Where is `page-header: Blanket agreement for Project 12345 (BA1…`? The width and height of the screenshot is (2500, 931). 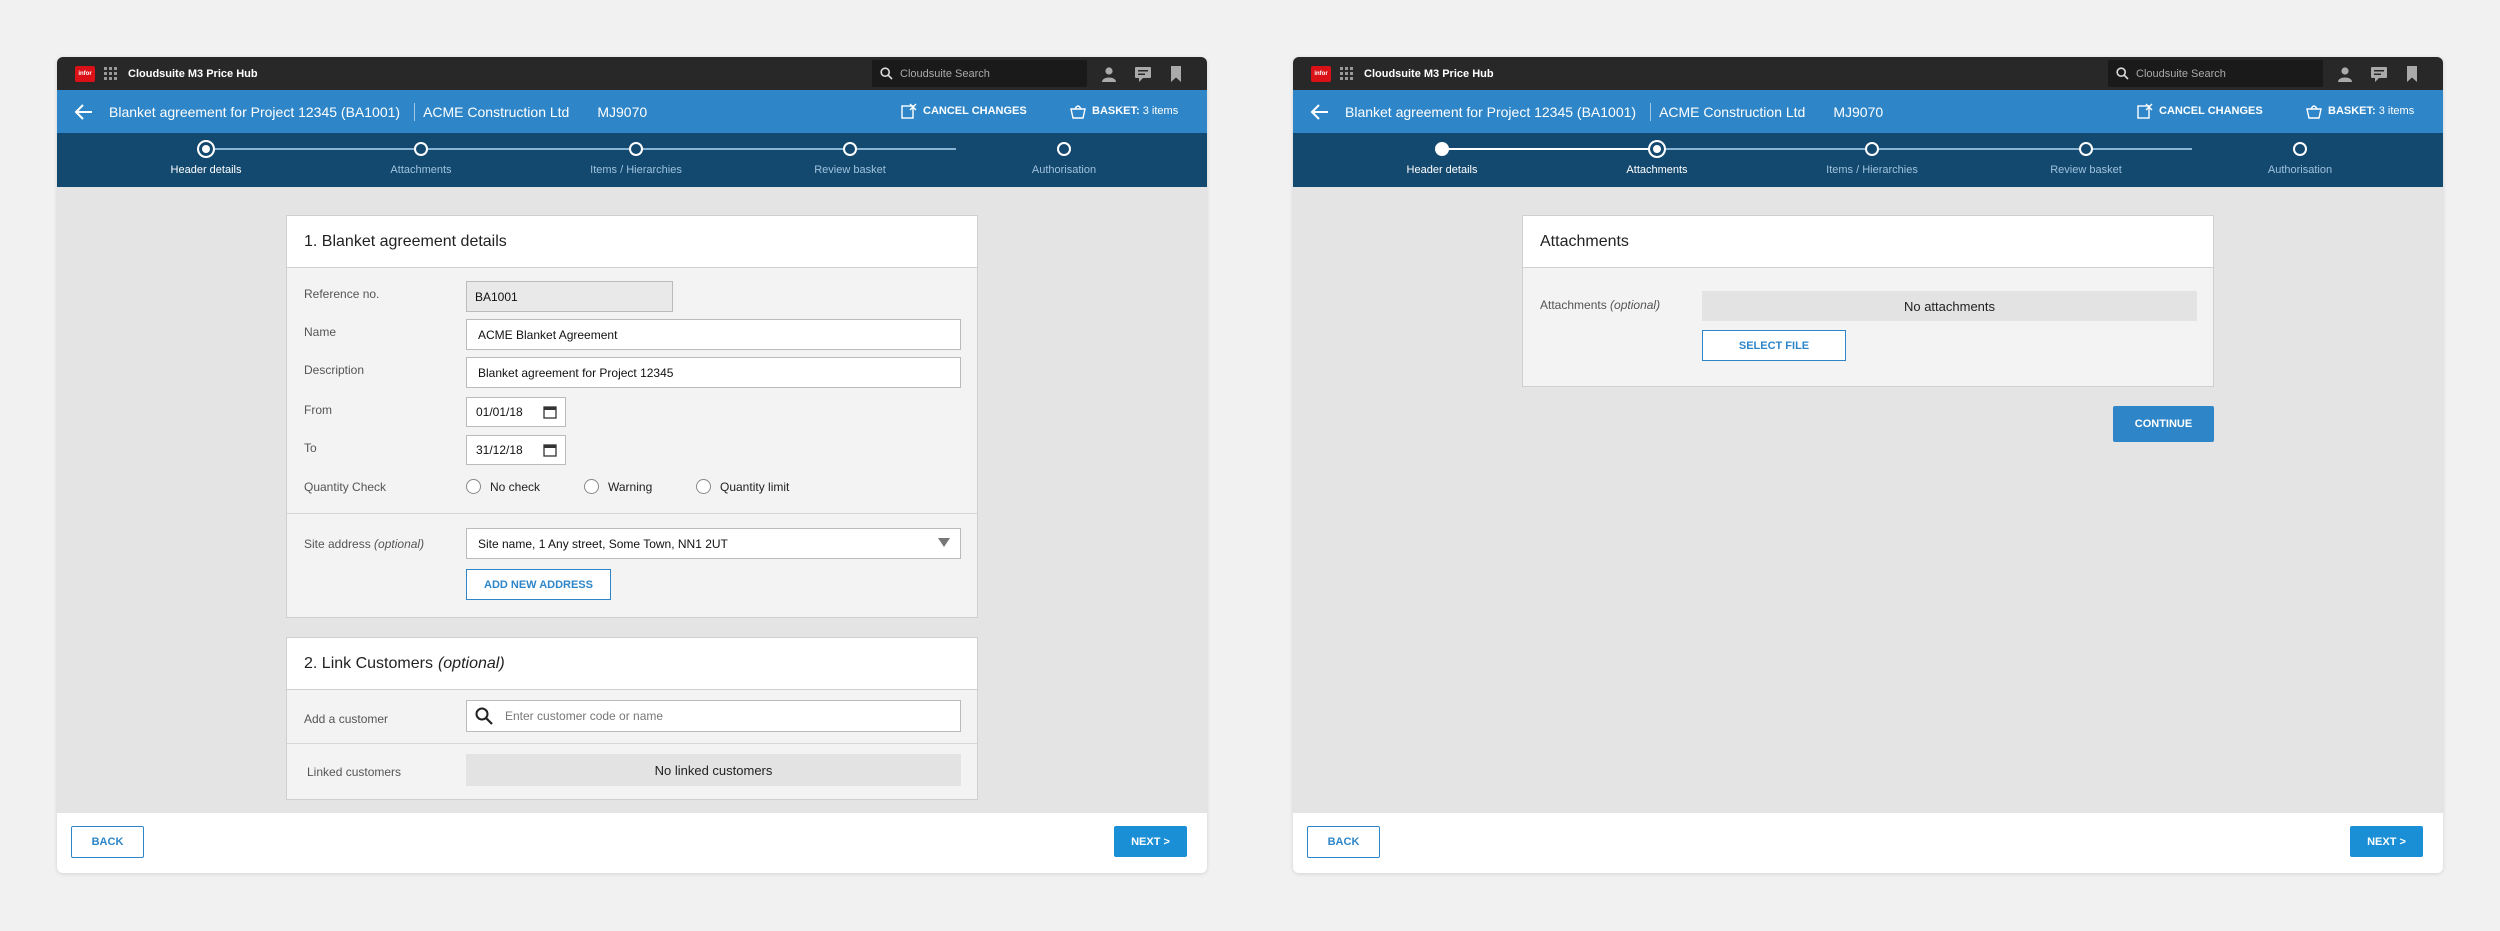 page-header: Blanket agreement for Project 12345 (BA1… is located at coordinates (632, 111).